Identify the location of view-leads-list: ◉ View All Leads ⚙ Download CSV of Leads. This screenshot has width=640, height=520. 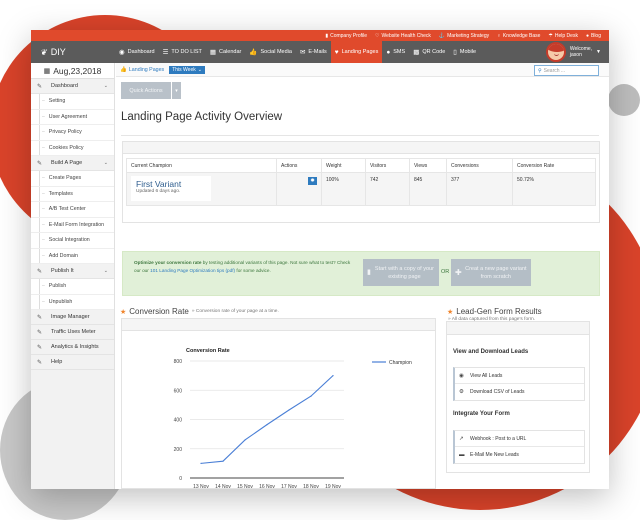
(519, 384).